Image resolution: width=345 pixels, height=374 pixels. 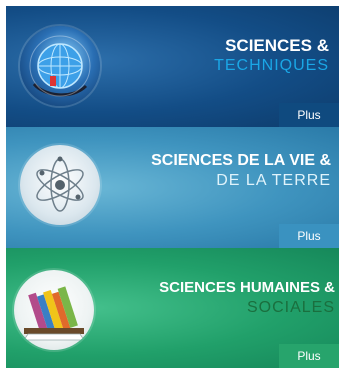 I want to click on category-title-line1: SCIENCES &, so click(x=277, y=45).